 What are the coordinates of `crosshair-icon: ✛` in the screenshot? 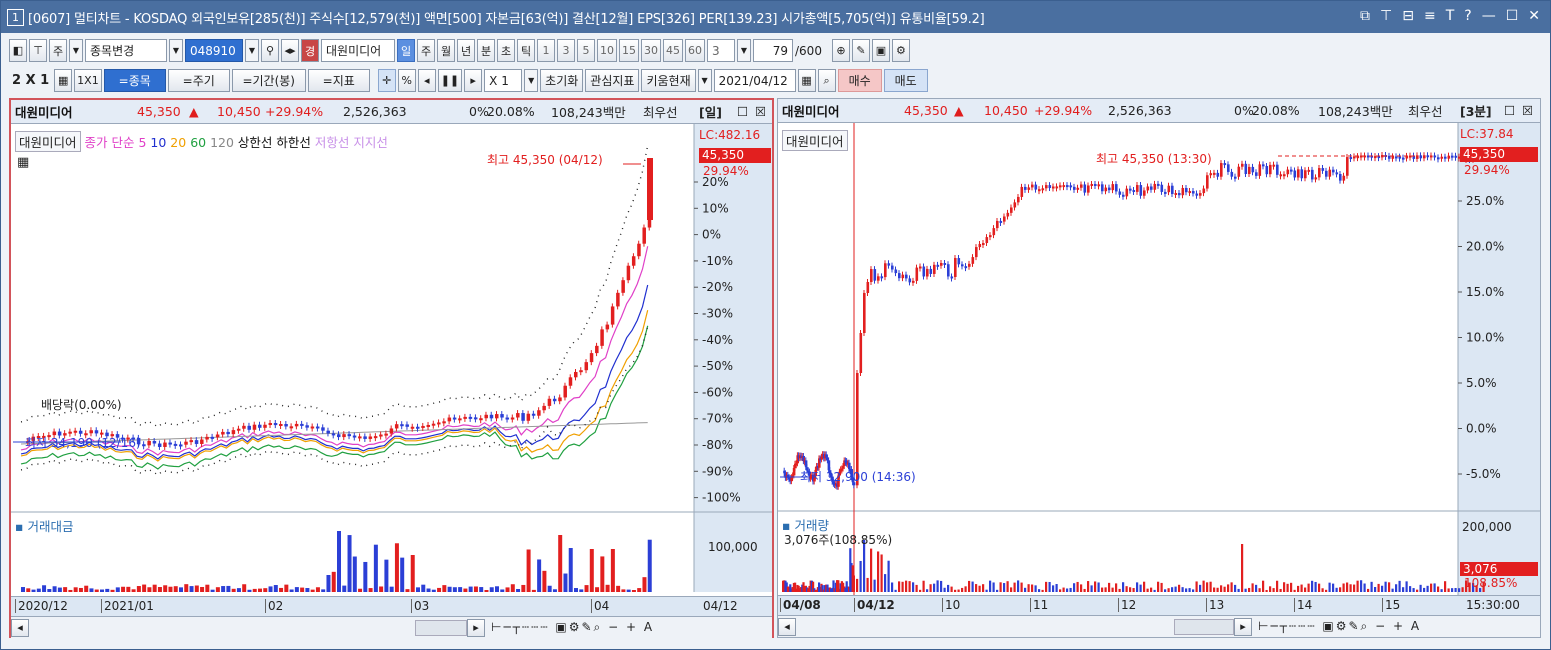 It's located at (386, 80).